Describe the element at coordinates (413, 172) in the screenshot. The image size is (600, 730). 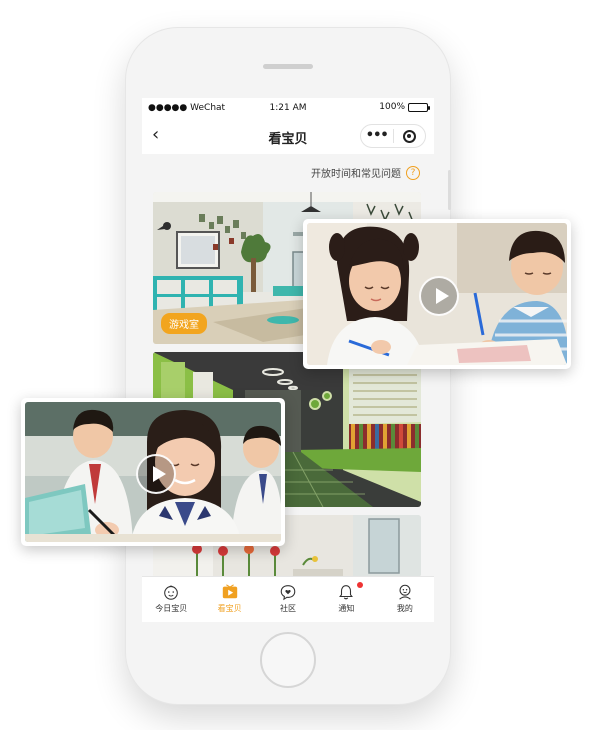
I see `question-icon: ?` at that location.